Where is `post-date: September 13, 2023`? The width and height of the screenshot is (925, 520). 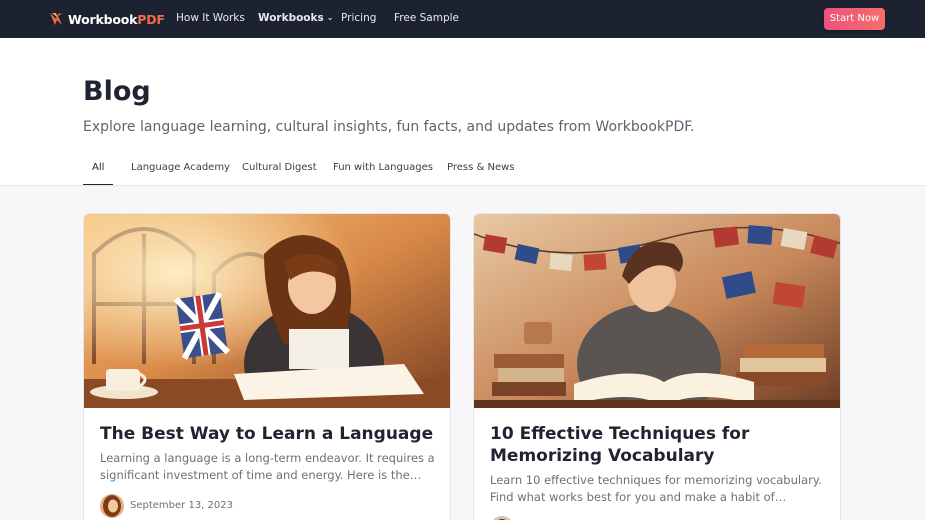
post-date: September 13, 2023 is located at coordinates (181, 505).